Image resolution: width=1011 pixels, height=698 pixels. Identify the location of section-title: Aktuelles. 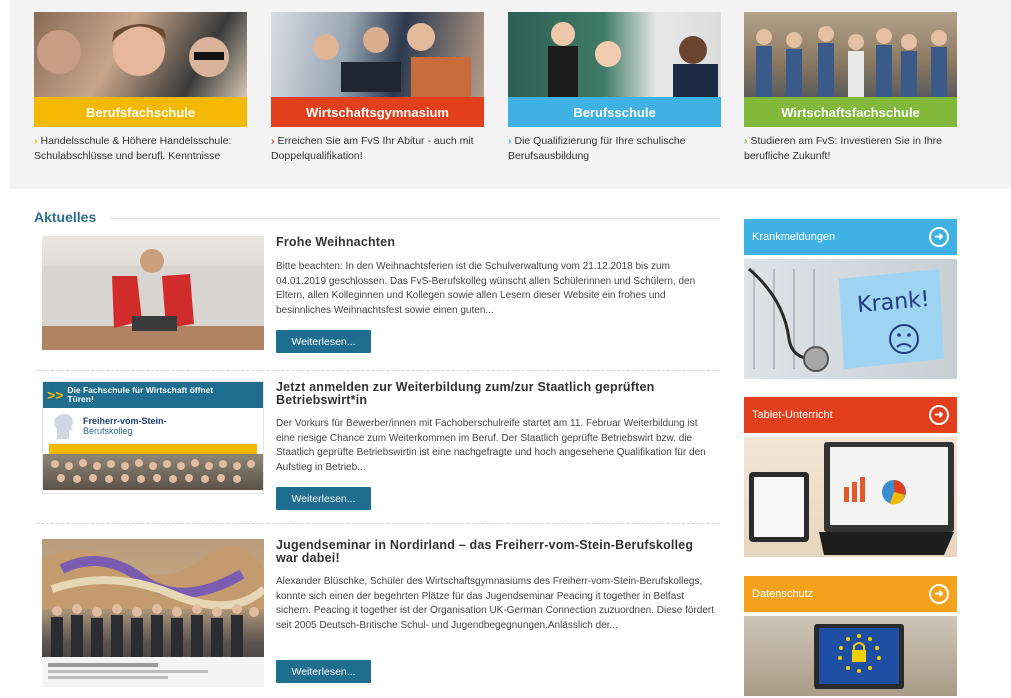
(65, 217).